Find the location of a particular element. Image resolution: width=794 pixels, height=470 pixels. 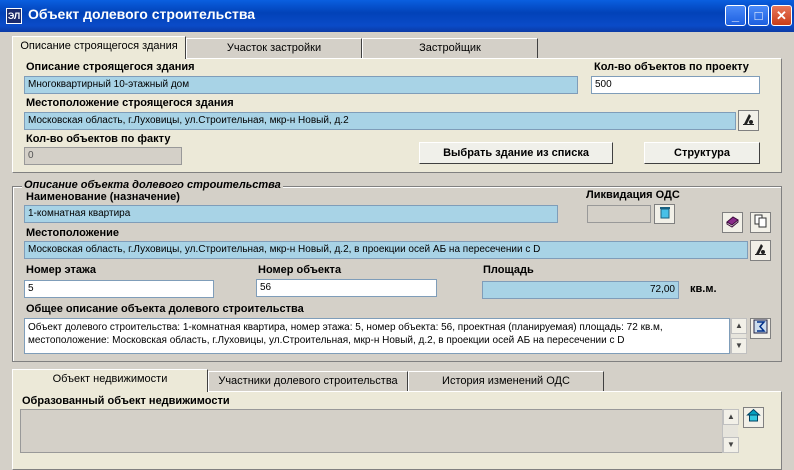

trash-icon is located at coordinates (664, 214).